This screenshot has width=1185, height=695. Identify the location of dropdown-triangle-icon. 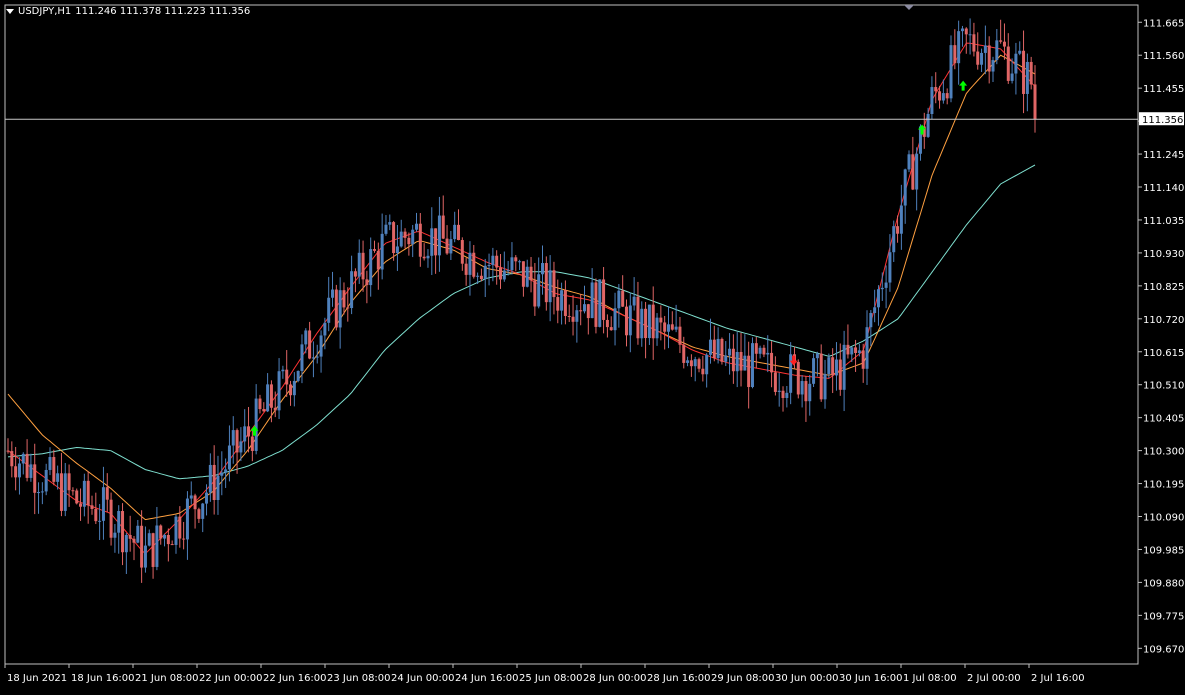
(10, 11).